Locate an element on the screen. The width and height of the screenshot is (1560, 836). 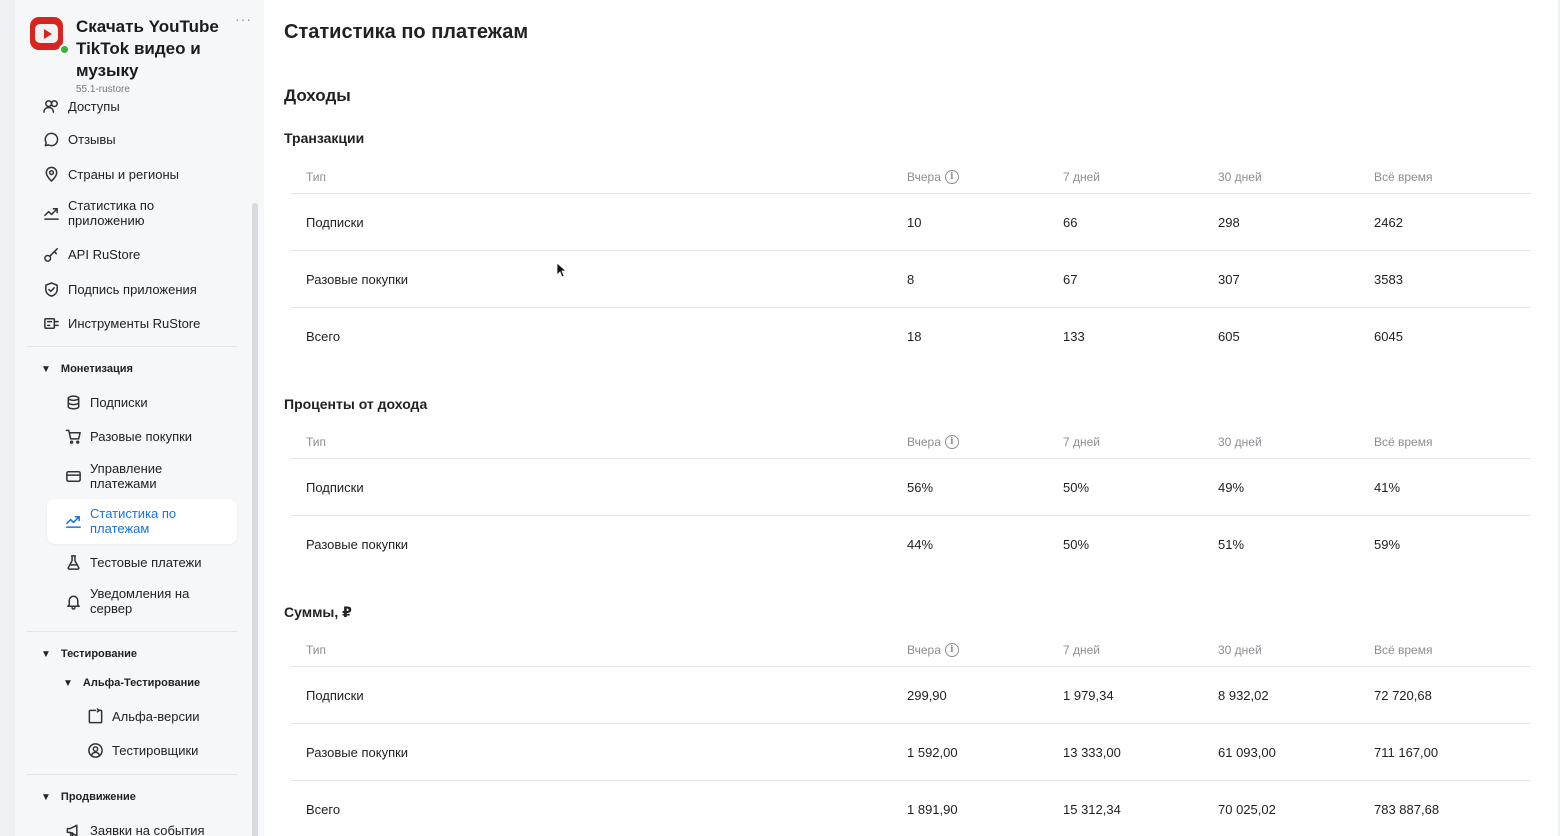
cell-value: 299,90 is located at coordinates (927, 695).